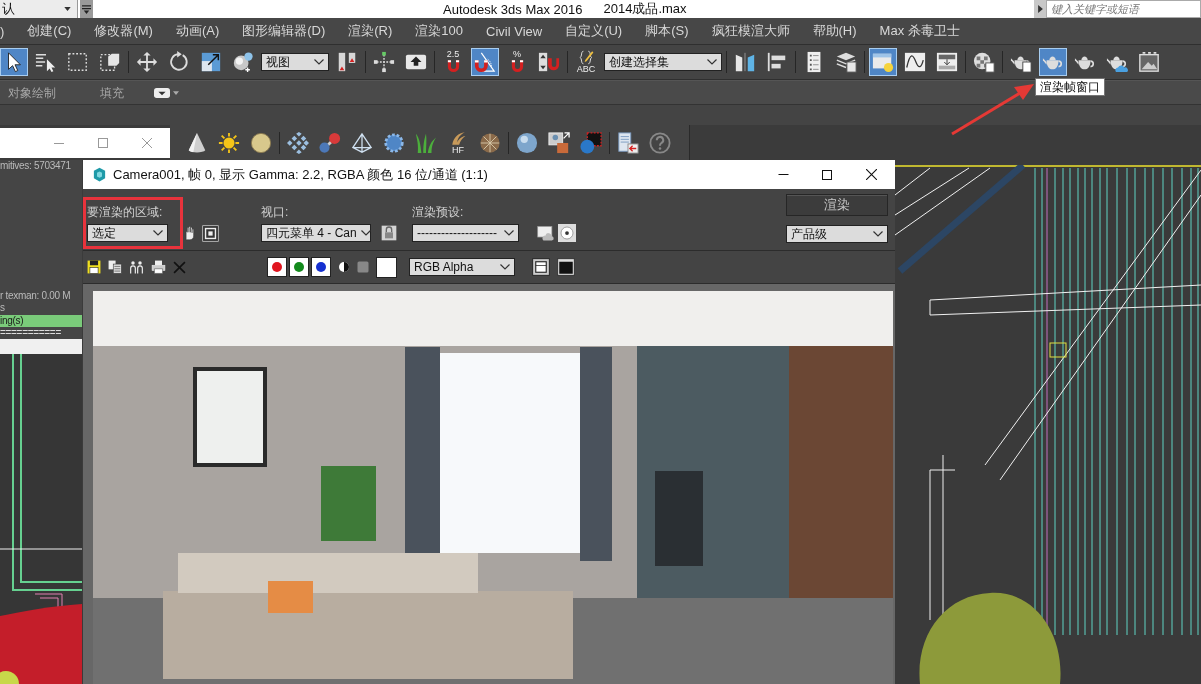  I want to click on clone-people-icon, so click(136, 267).